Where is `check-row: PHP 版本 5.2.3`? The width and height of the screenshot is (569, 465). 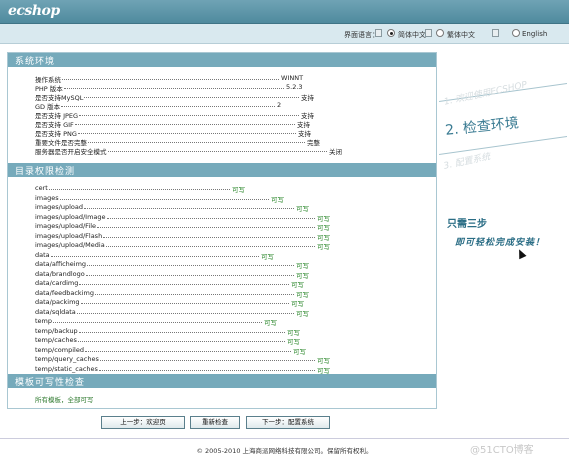
check-row: PHP 版本 5.2.3 is located at coordinates (225, 88).